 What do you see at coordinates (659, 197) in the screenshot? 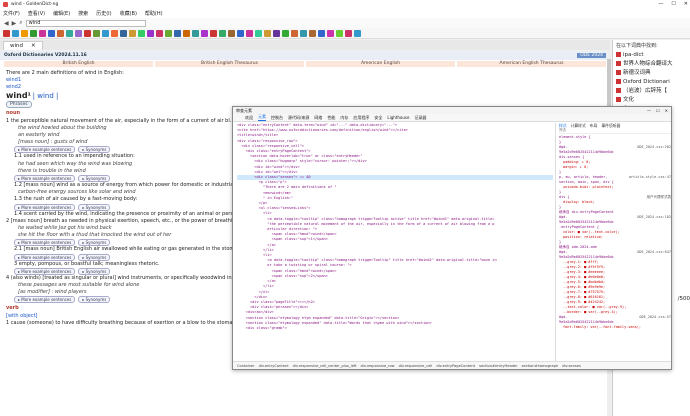
I see `css-source-link: 用户代理样式表` at bounding box center [659, 197].